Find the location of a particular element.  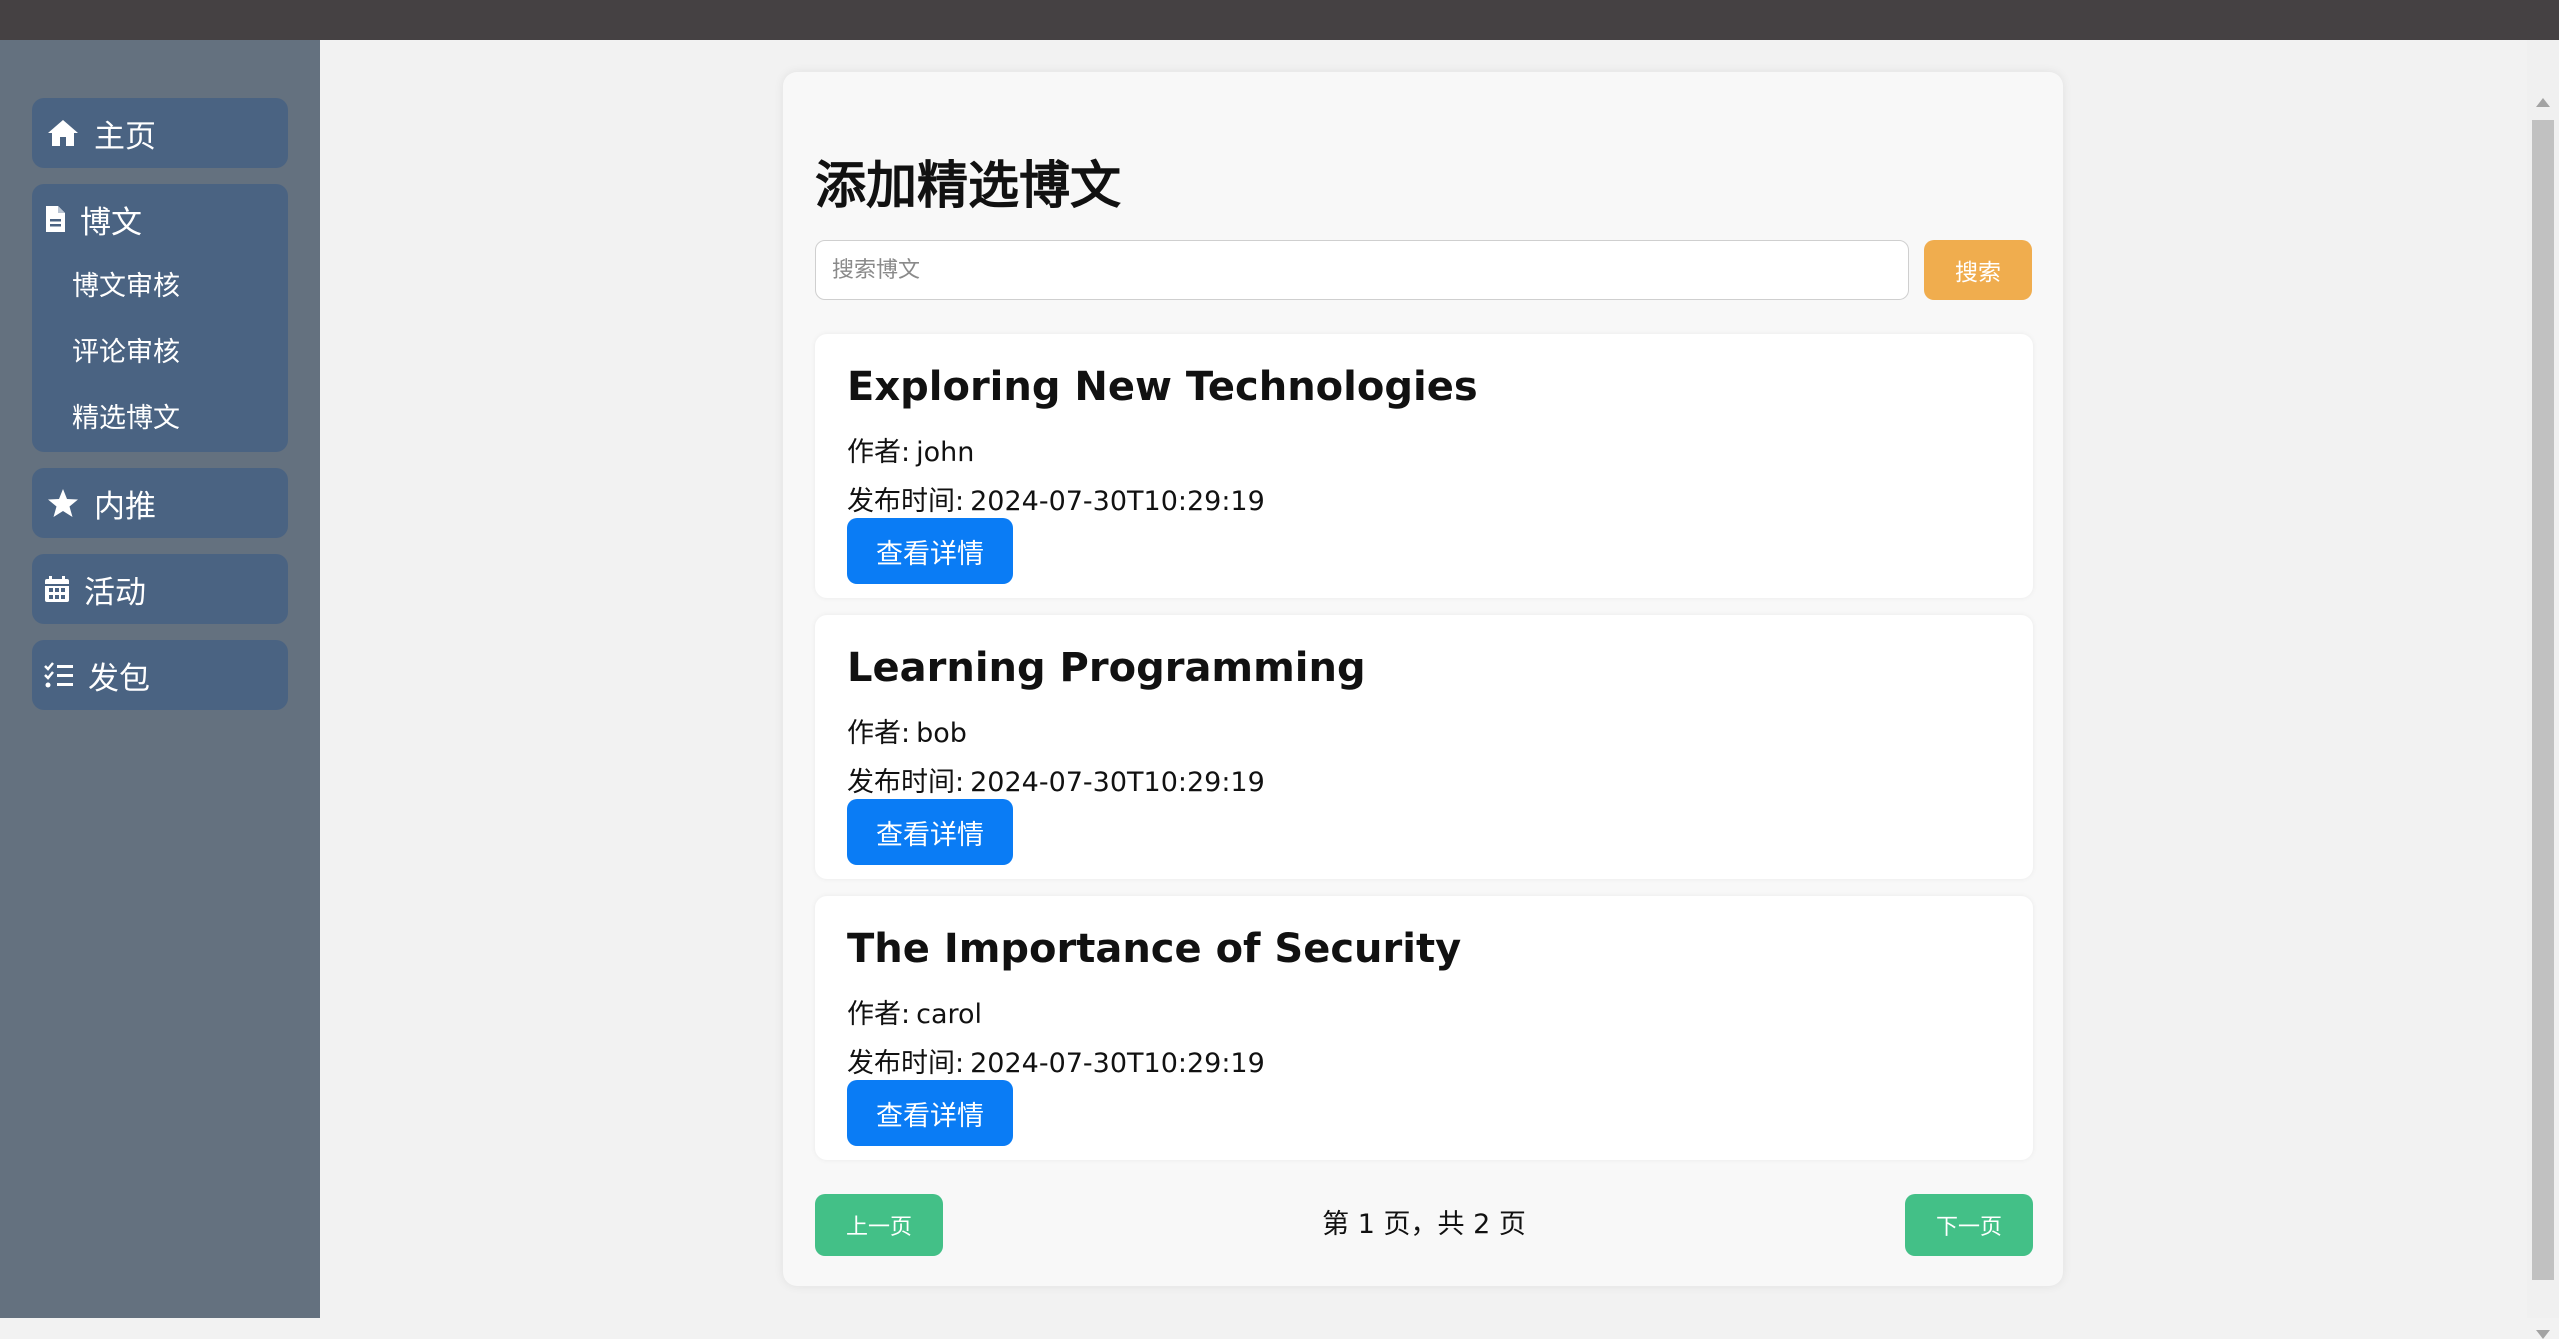

sidebar-item-label: 博文 is located at coordinates (111, 222).